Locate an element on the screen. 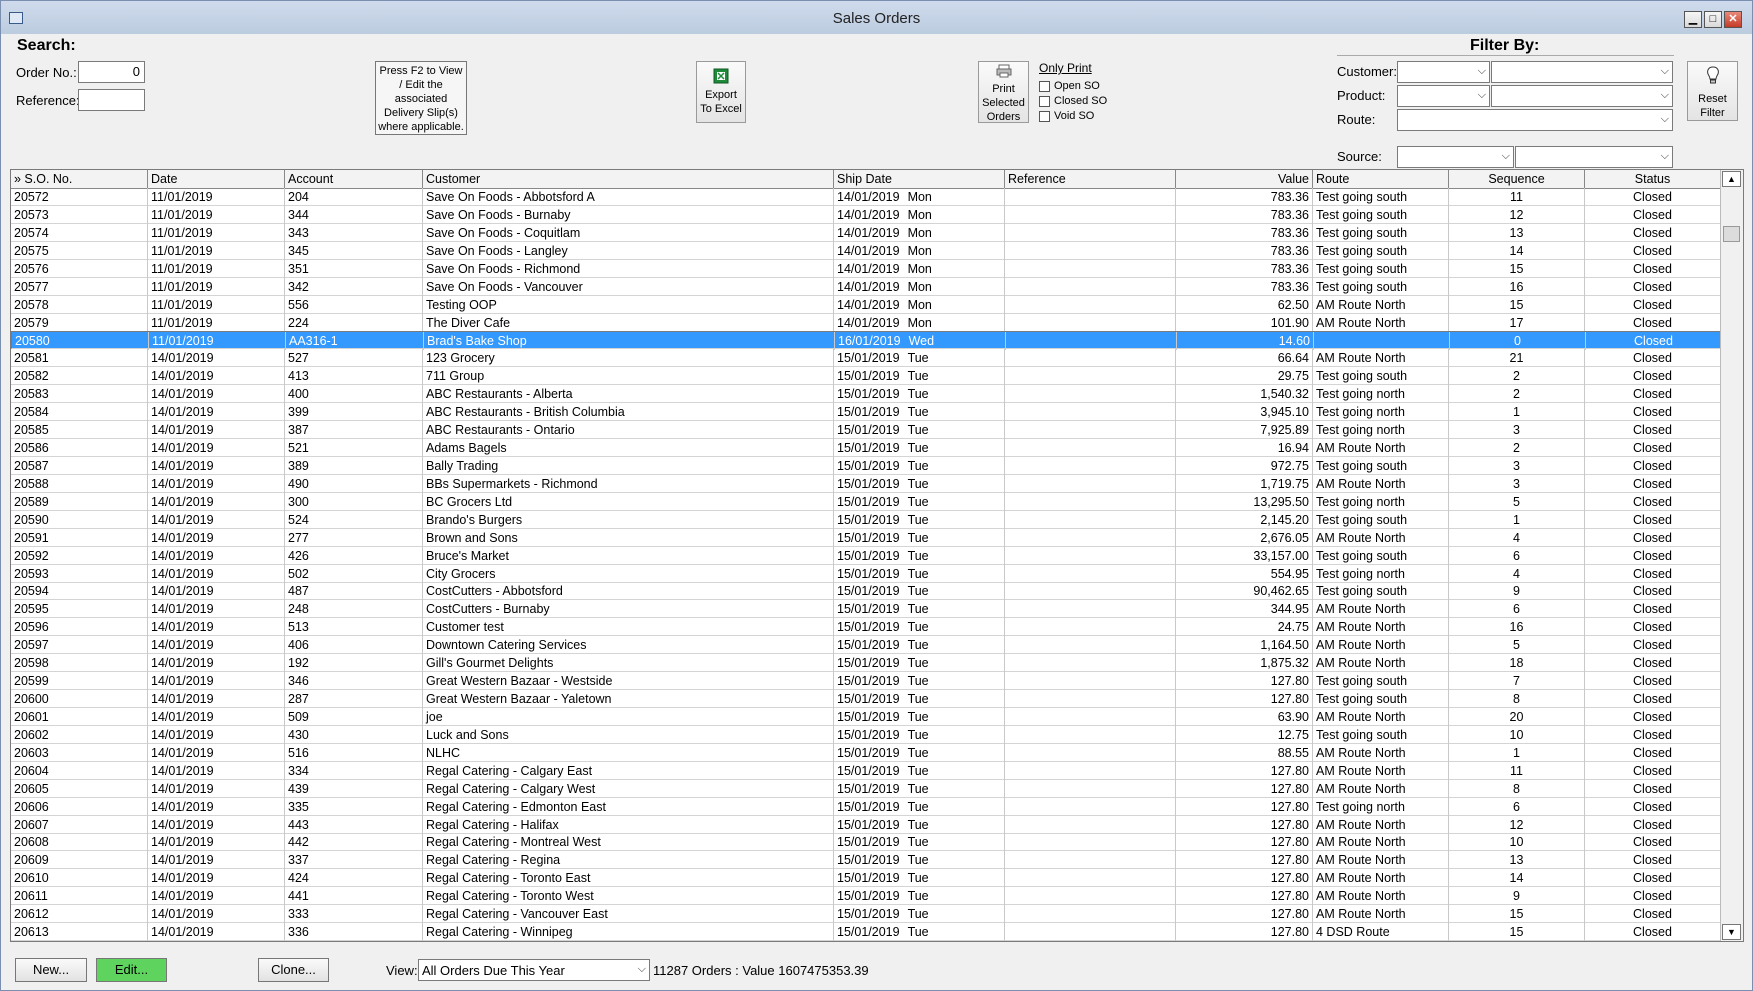  close-button: ✕ is located at coordinates (1733, 19).